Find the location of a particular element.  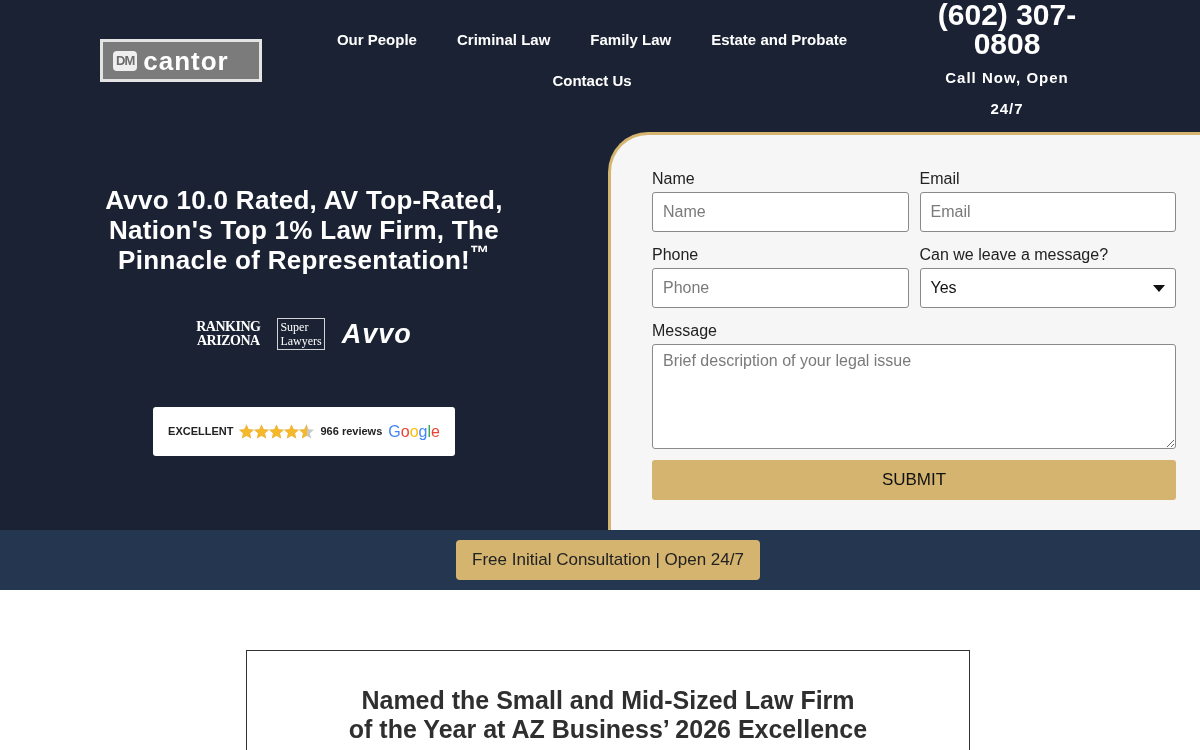

nav-link: Criminal Law is located at coordinates (503, 40).